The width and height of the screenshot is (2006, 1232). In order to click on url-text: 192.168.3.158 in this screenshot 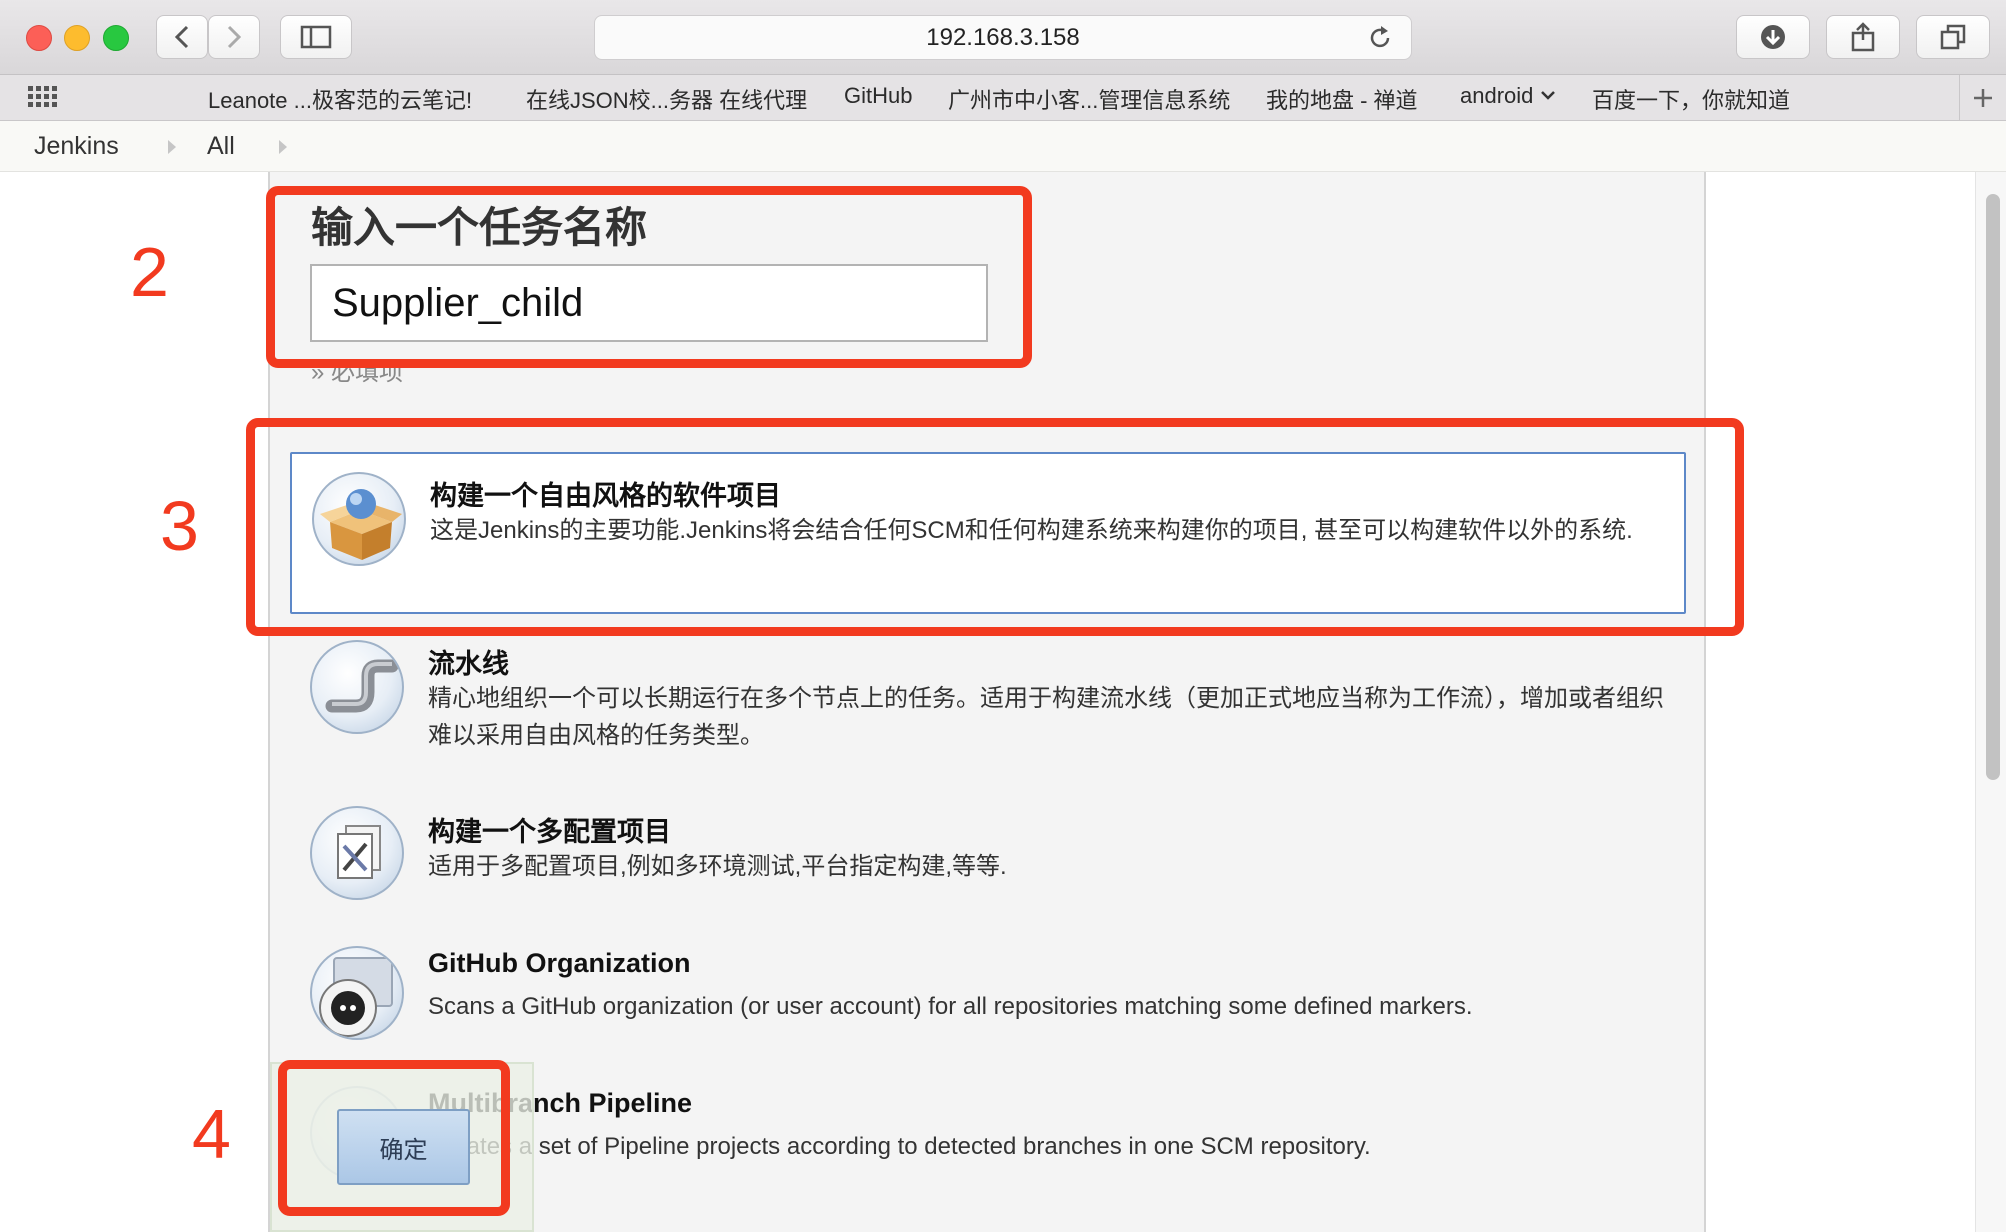, I will do `click(1003, 37)`.